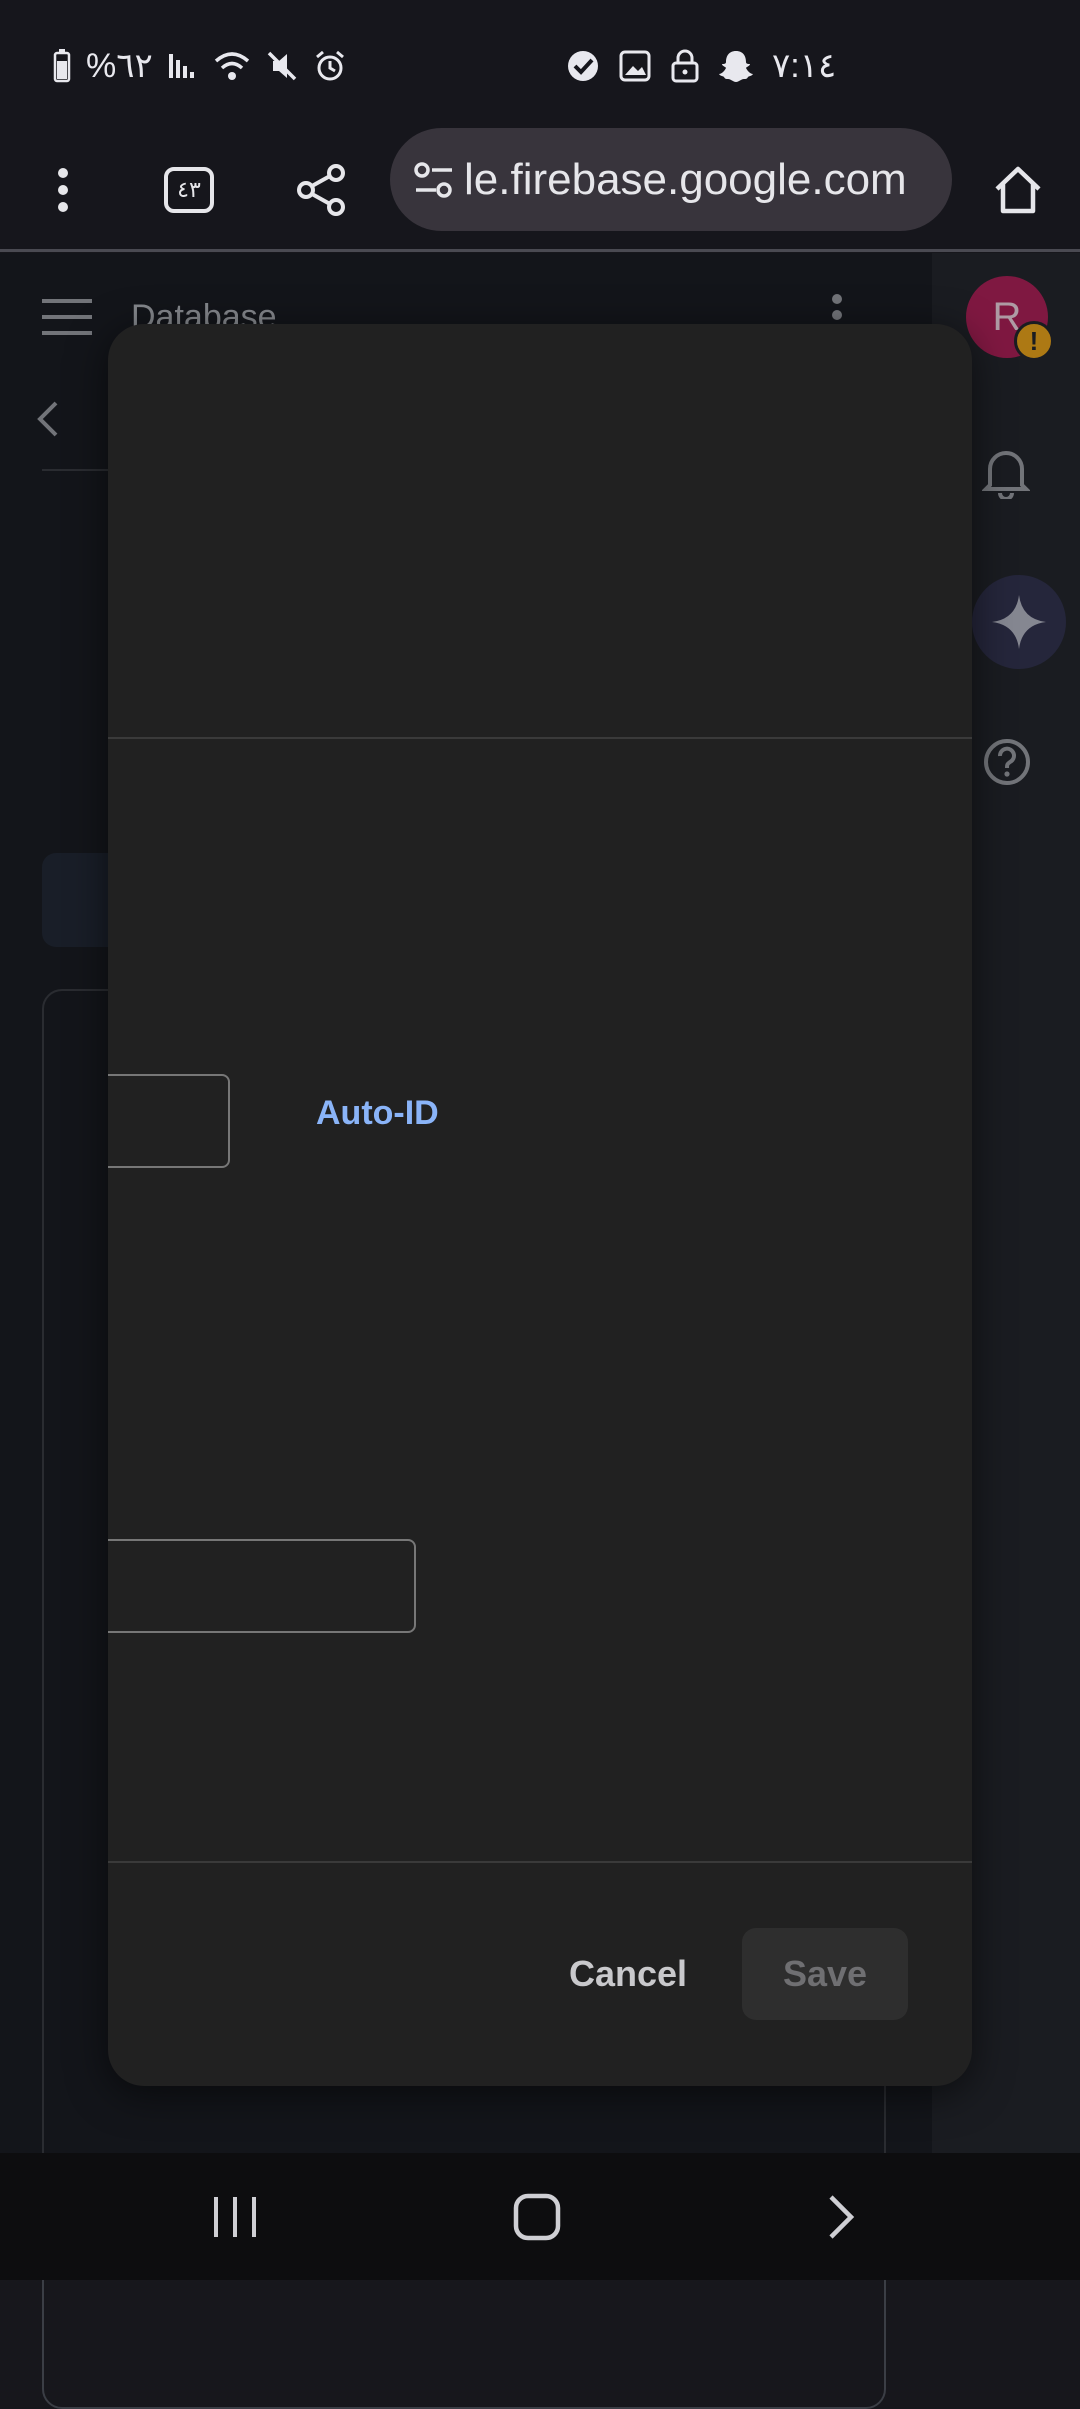  Describe the element at coordinates (685, 66) in the screenshot. I see `lock-icon` at that location.